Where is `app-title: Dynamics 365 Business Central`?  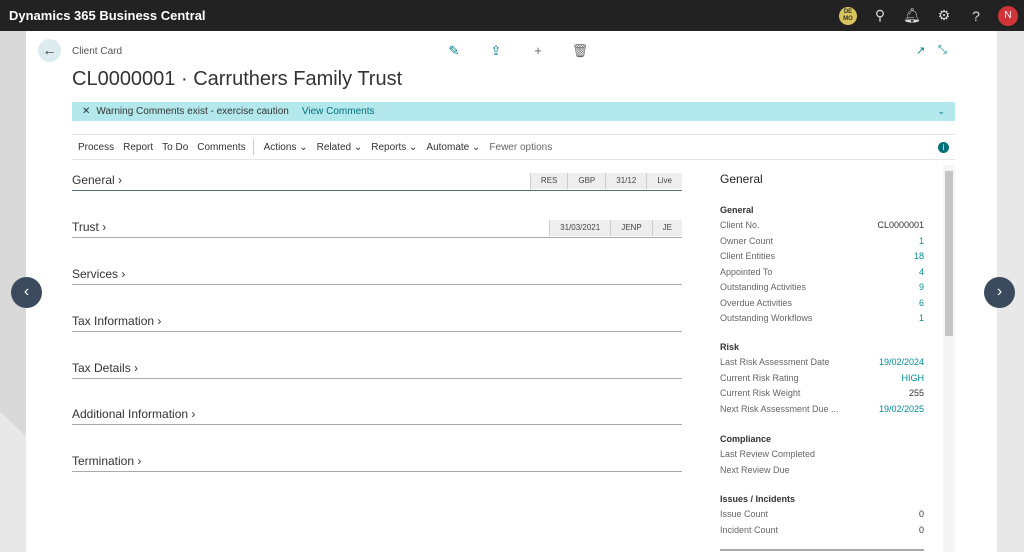
app-title: Dynamics 365 Business Central is located at coordinates (107, 15).